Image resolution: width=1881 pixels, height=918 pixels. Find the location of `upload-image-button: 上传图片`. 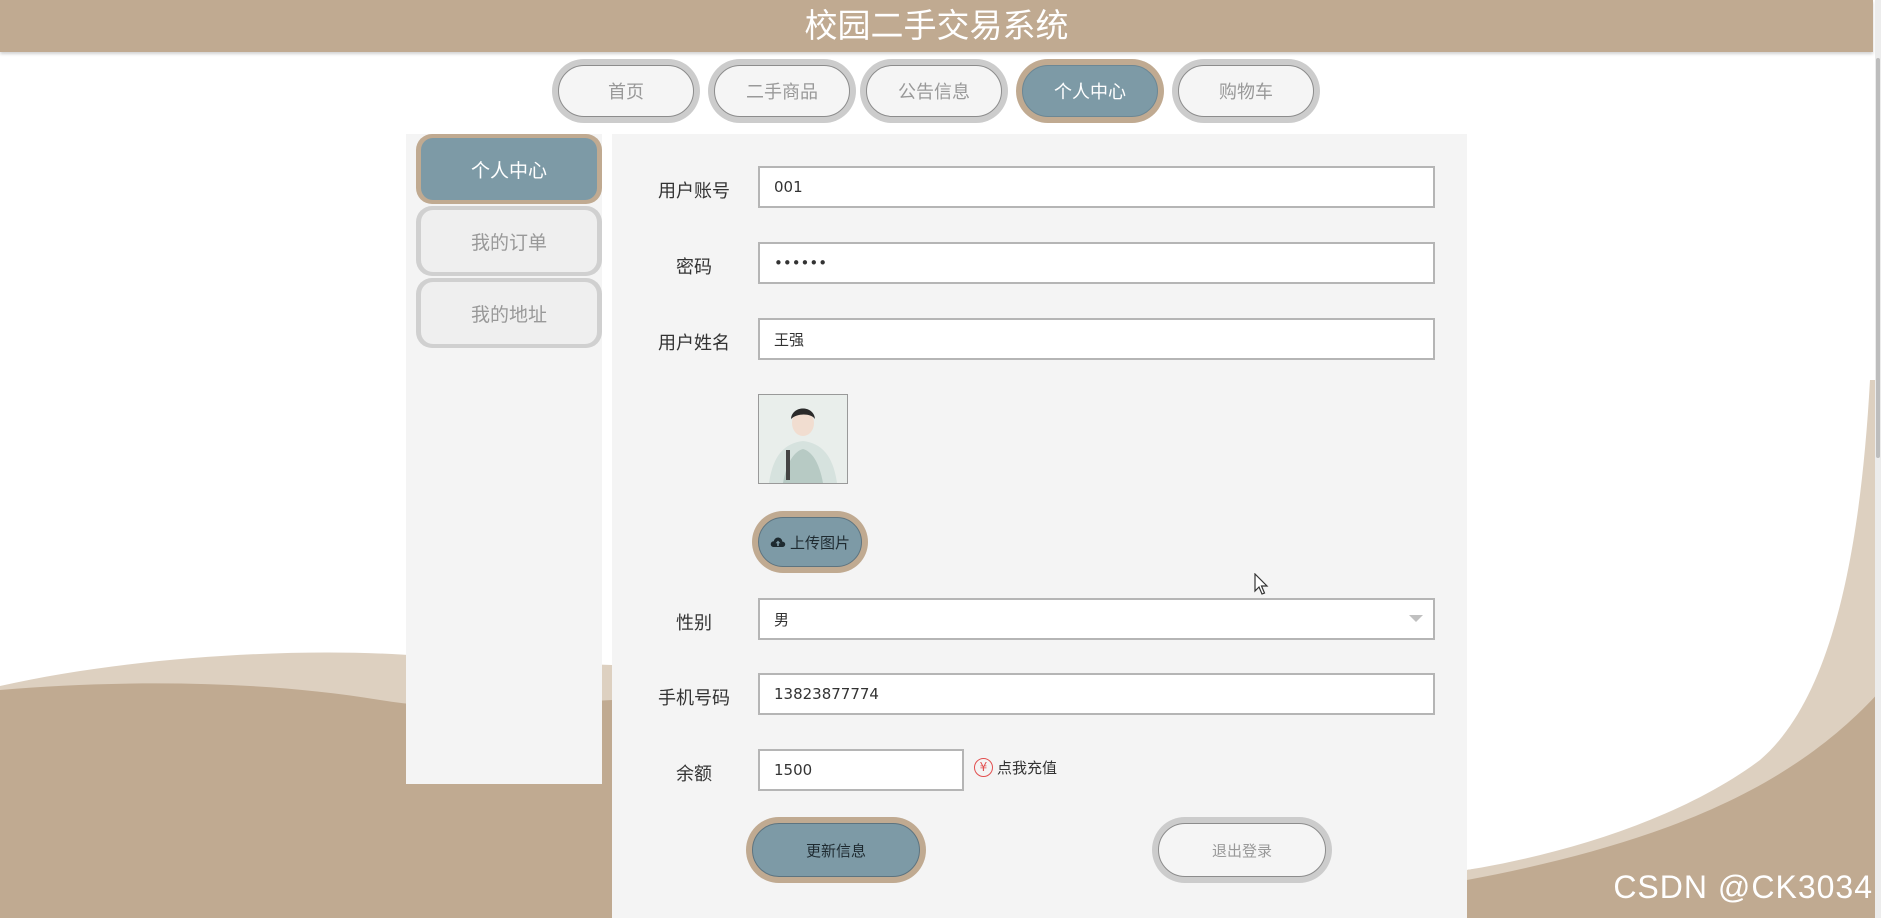

upload-image-button: 上传图片 is located at coordinates (810, 542).